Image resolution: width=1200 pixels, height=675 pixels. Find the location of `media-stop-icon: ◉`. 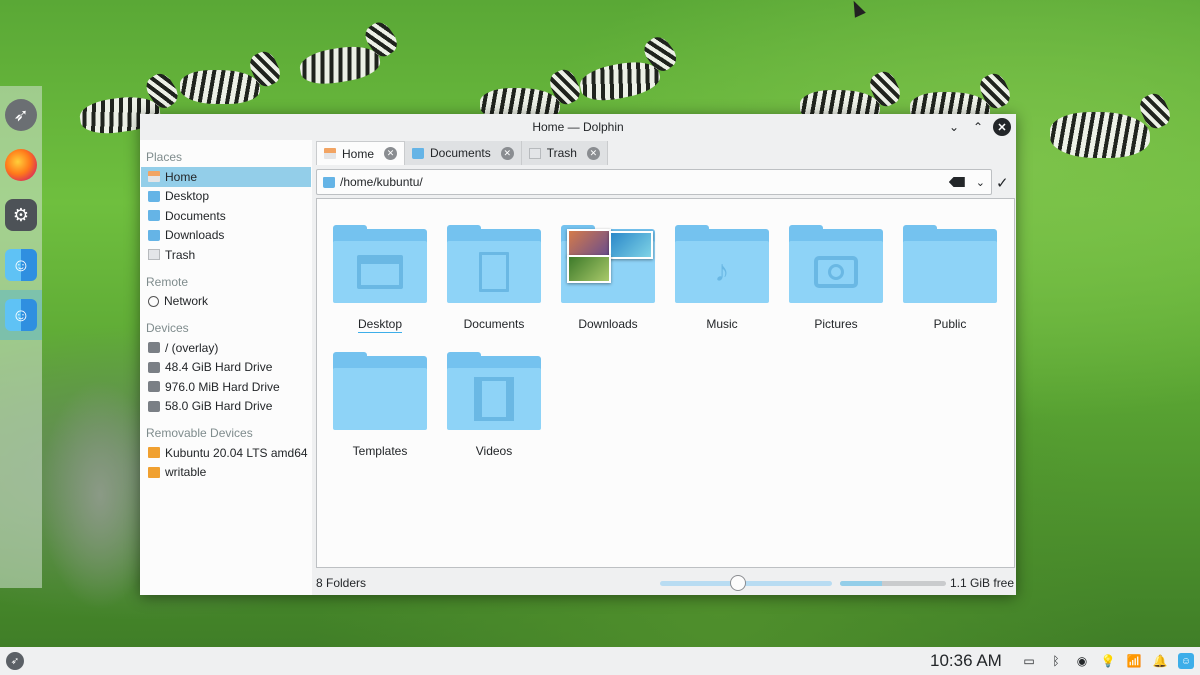

media-stop-icon: ◉ is located at coordinates (1082, 661).